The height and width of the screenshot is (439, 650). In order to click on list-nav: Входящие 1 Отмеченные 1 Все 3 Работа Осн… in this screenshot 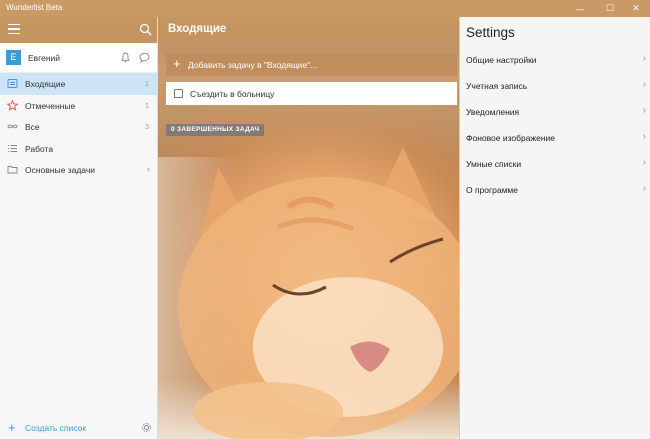, I will do `click(78, 127)`.